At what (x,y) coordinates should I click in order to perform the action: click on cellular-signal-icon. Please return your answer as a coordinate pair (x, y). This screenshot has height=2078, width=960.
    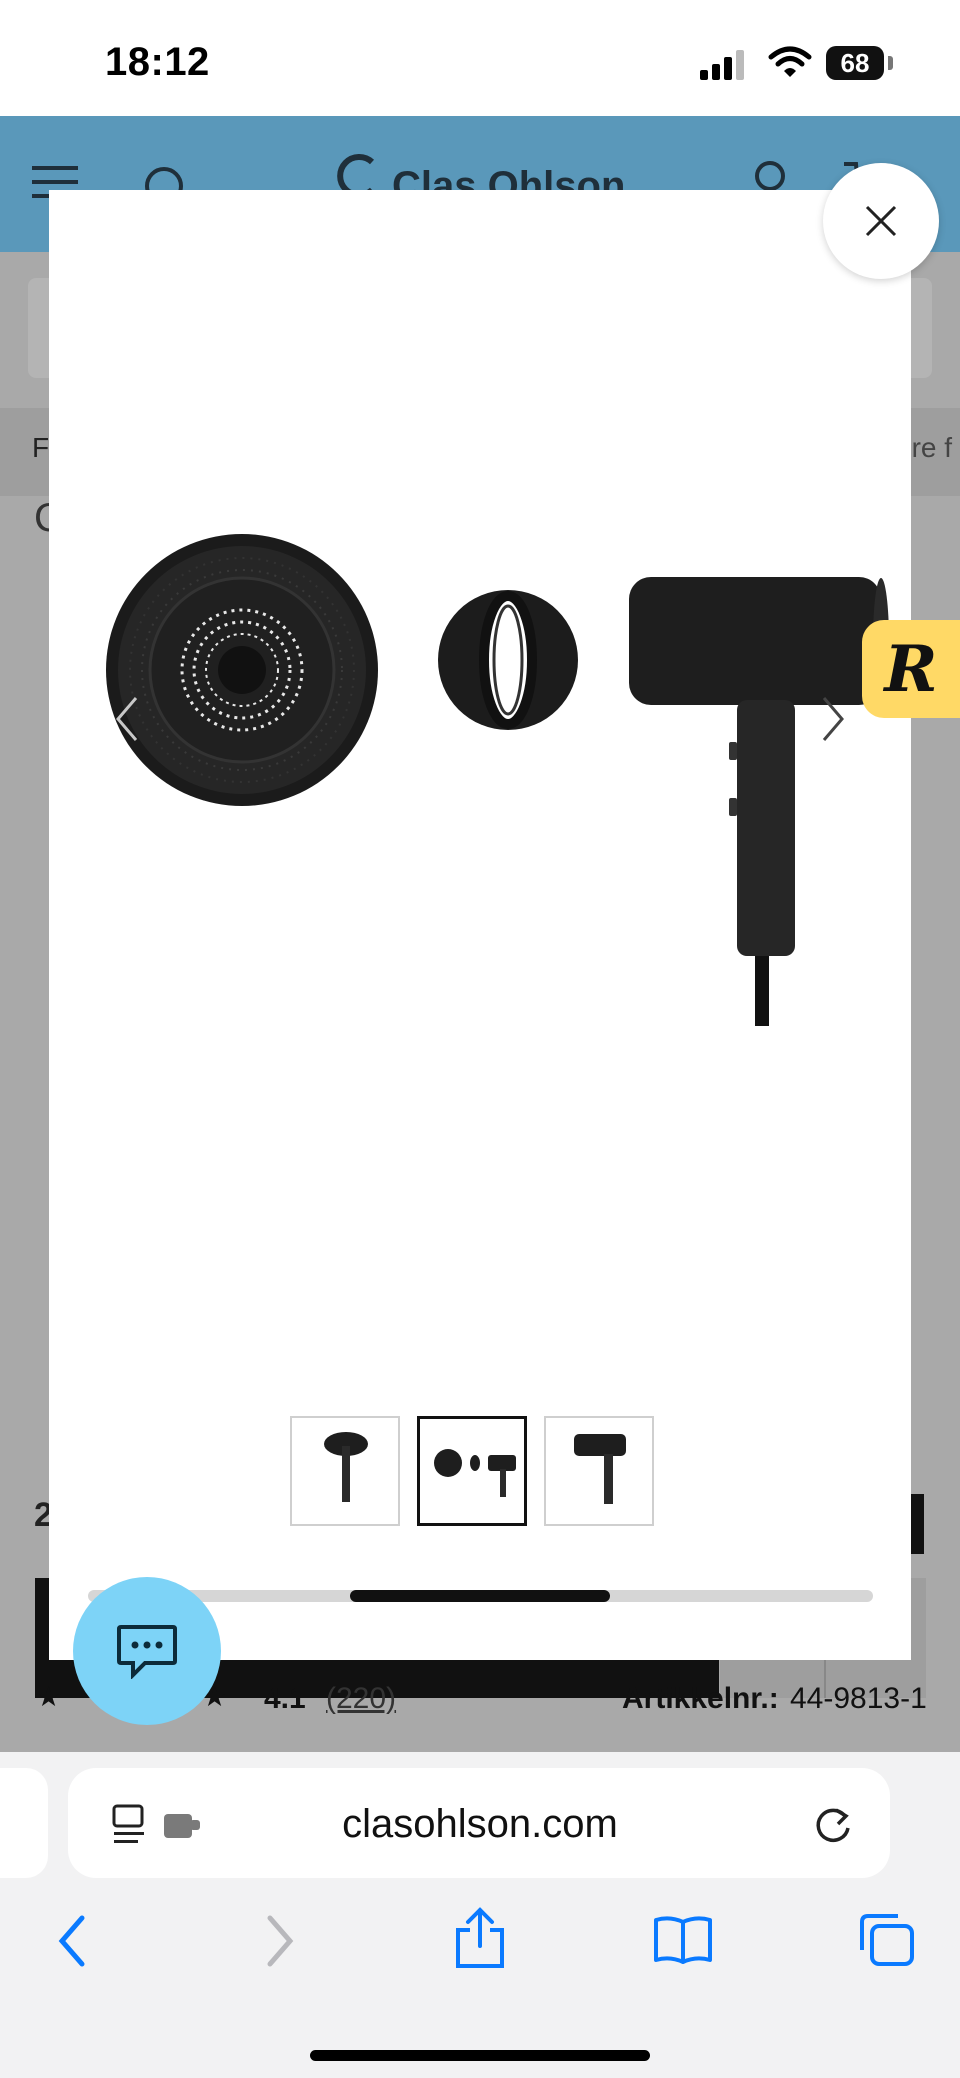
    Looking at the image, I should click on (722, 65).